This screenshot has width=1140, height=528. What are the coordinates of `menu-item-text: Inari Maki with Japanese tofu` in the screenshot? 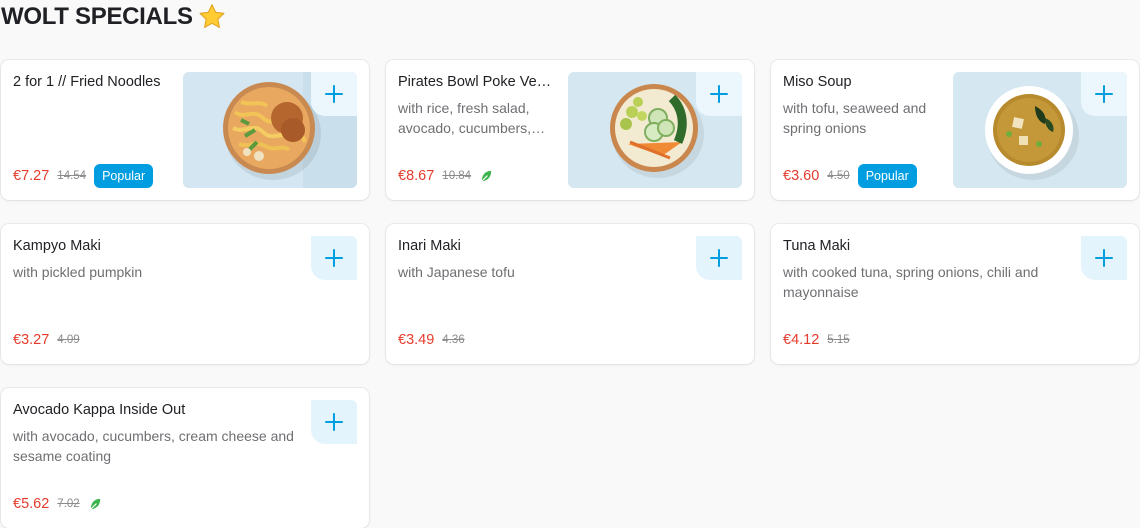 It's located at (544, 259).